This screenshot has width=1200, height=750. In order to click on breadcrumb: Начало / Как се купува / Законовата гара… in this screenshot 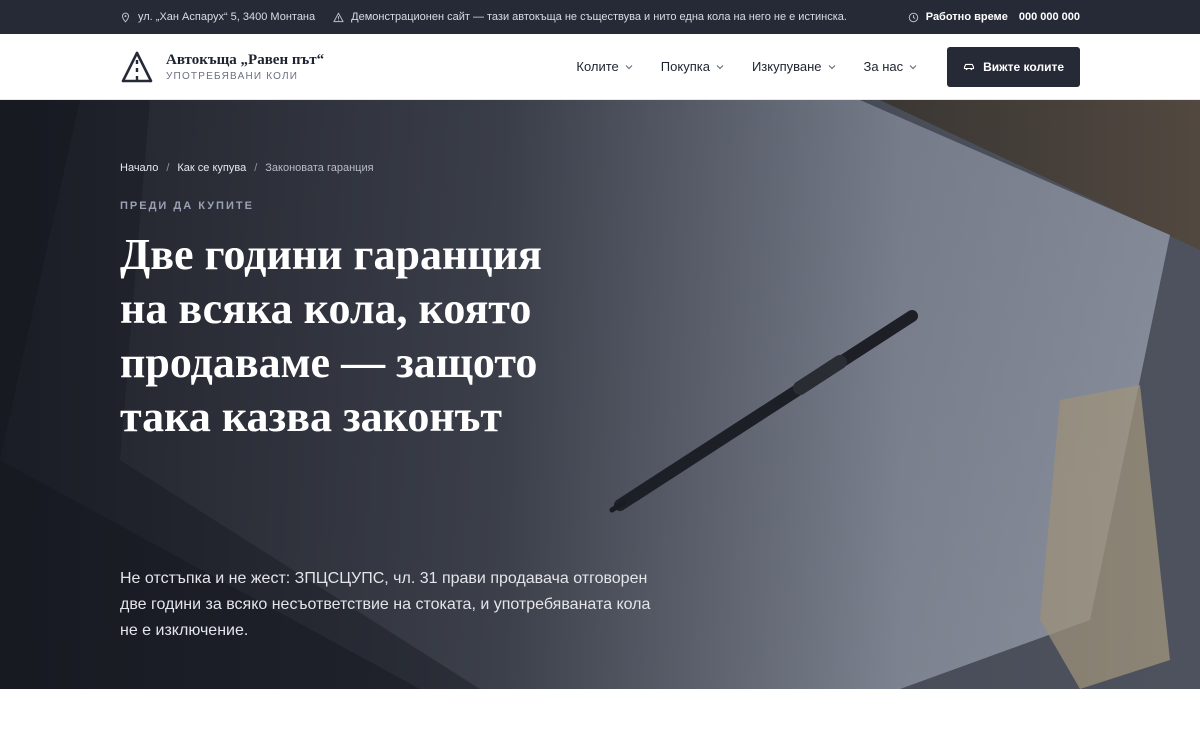, I will do `click(247, 168)`.